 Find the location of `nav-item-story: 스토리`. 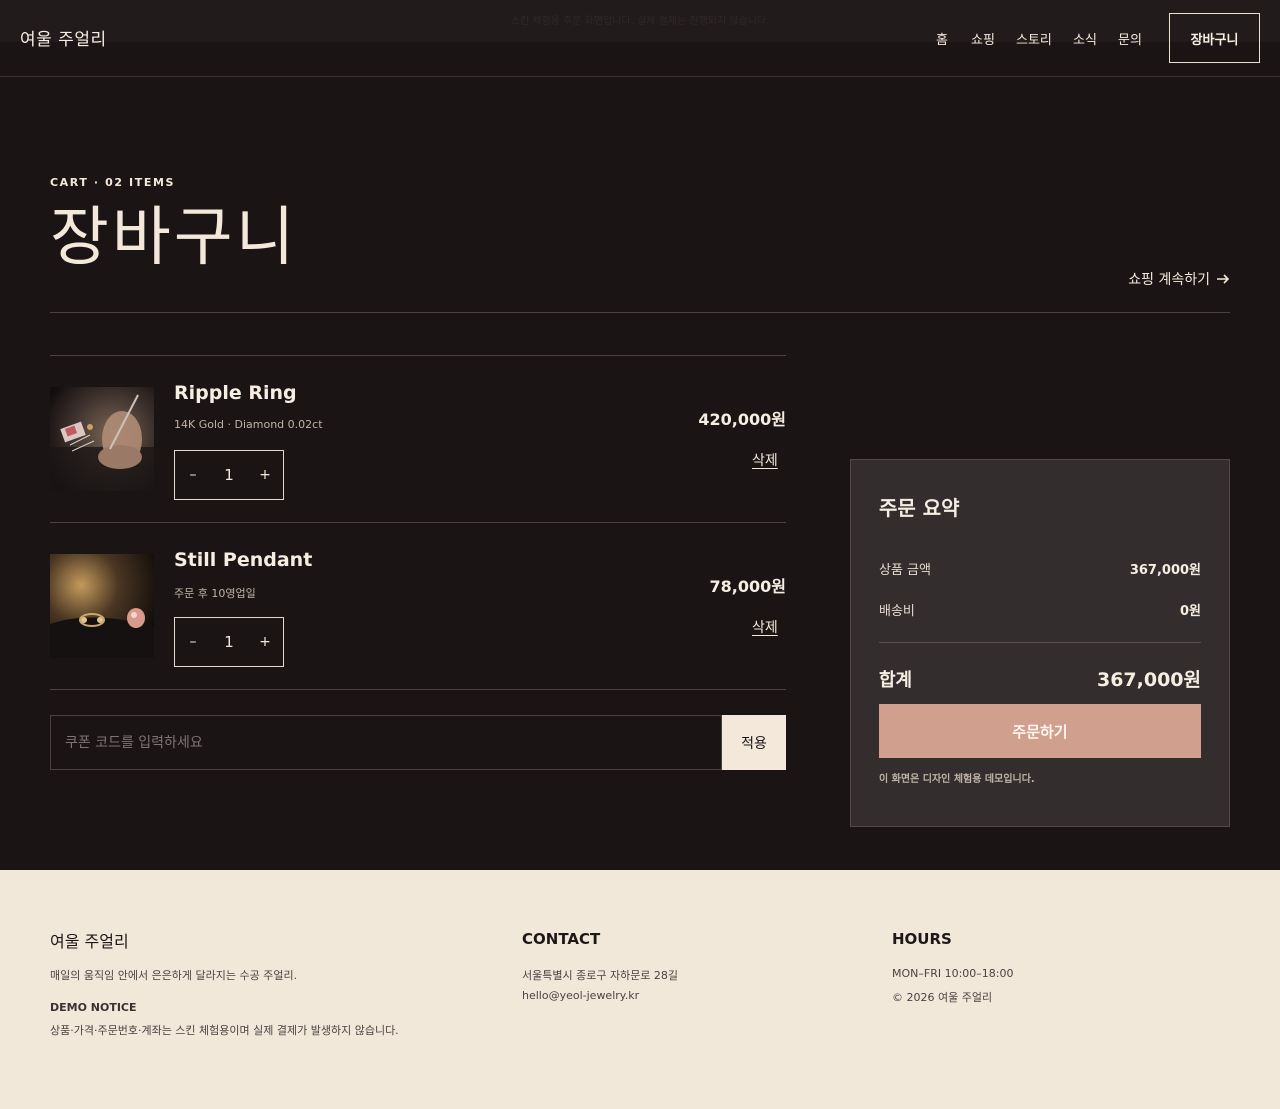

nav-item-story: 스토리 is located at coordinates (1034, 38).